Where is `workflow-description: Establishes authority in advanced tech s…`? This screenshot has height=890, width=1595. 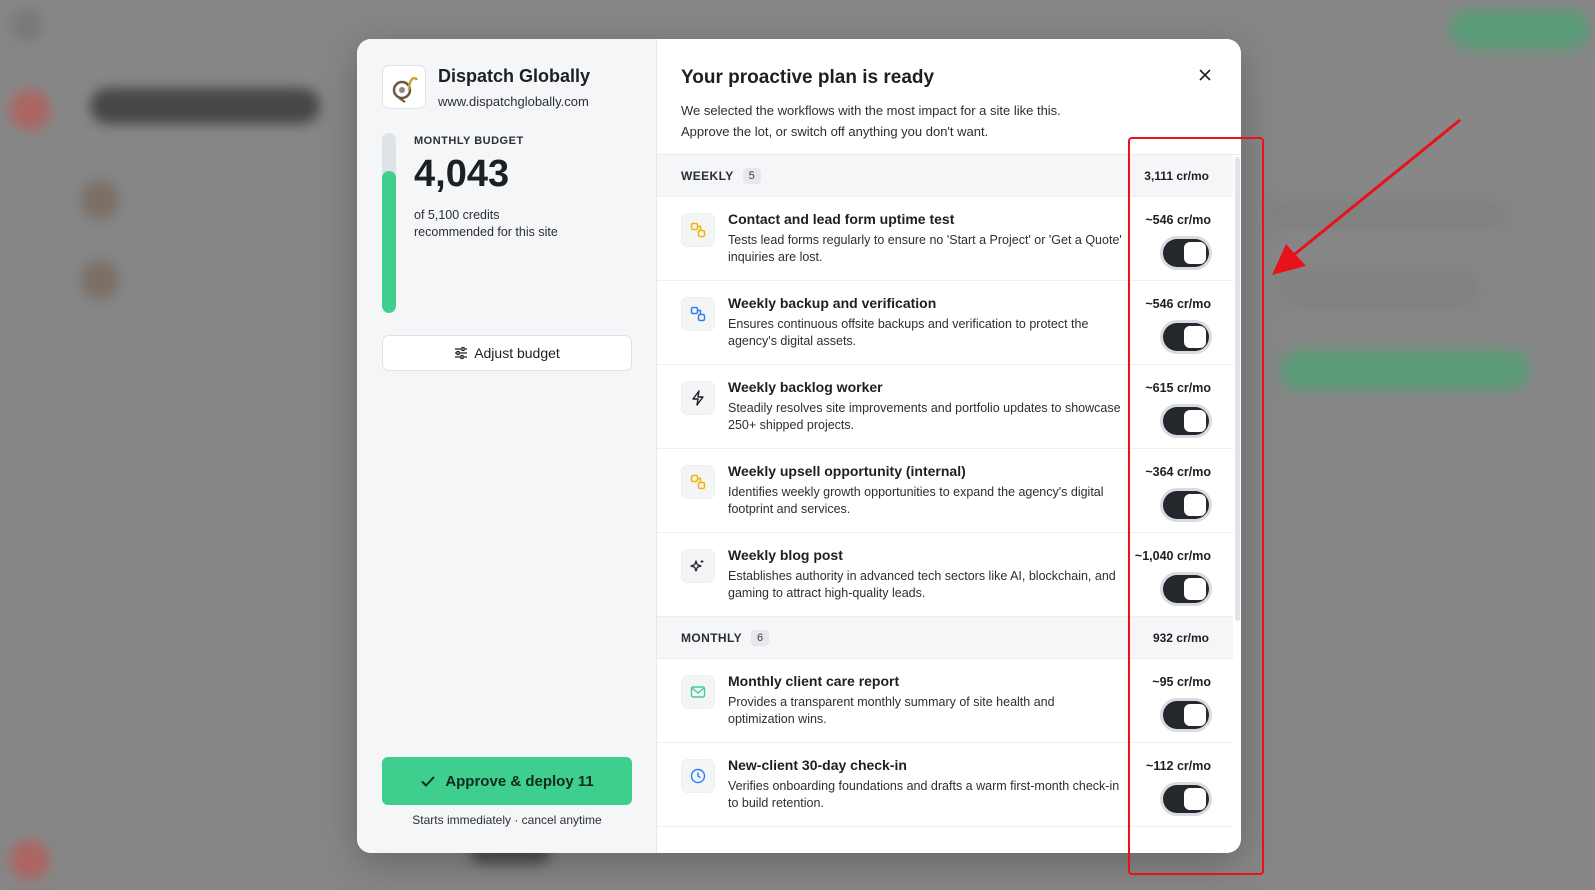
workflow-description: Establishes authority in advanced tech s… is located at coordinates (922, 584).